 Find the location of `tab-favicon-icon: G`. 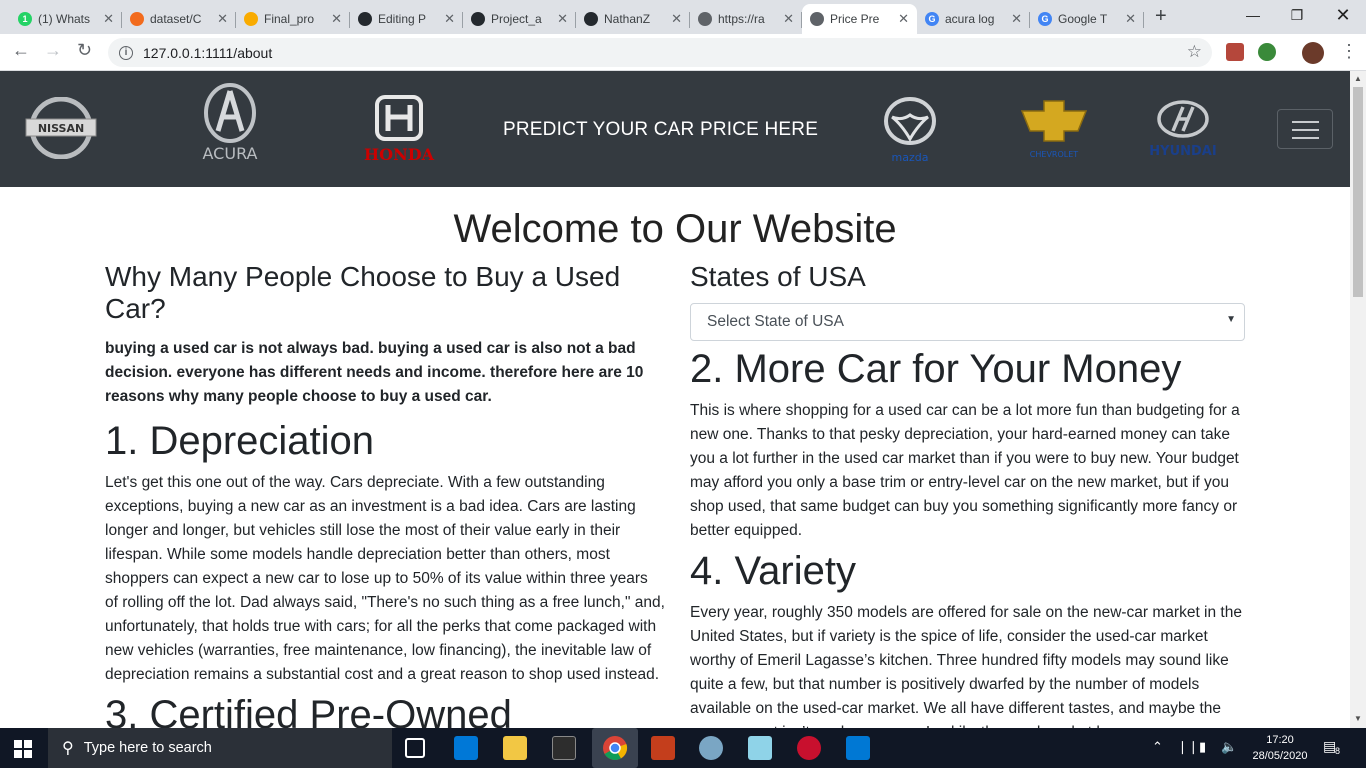

tab-favicon-icon: G is located at coordinates (1045, 19).